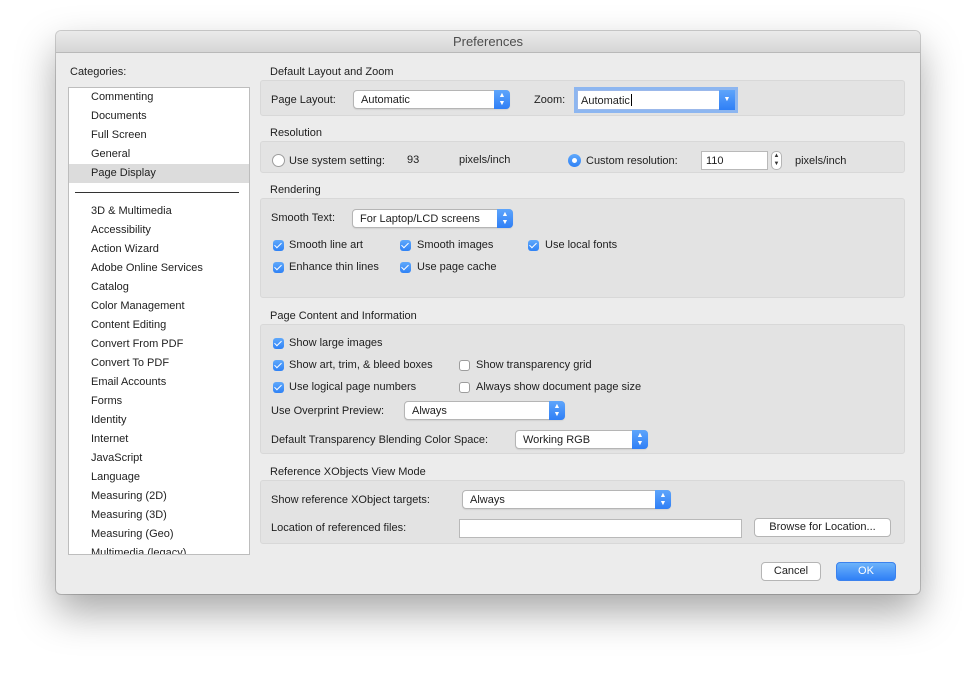 The image size is (976, 675). I want to click on zoom-combo: Automatic ▼, so click(656, 100).